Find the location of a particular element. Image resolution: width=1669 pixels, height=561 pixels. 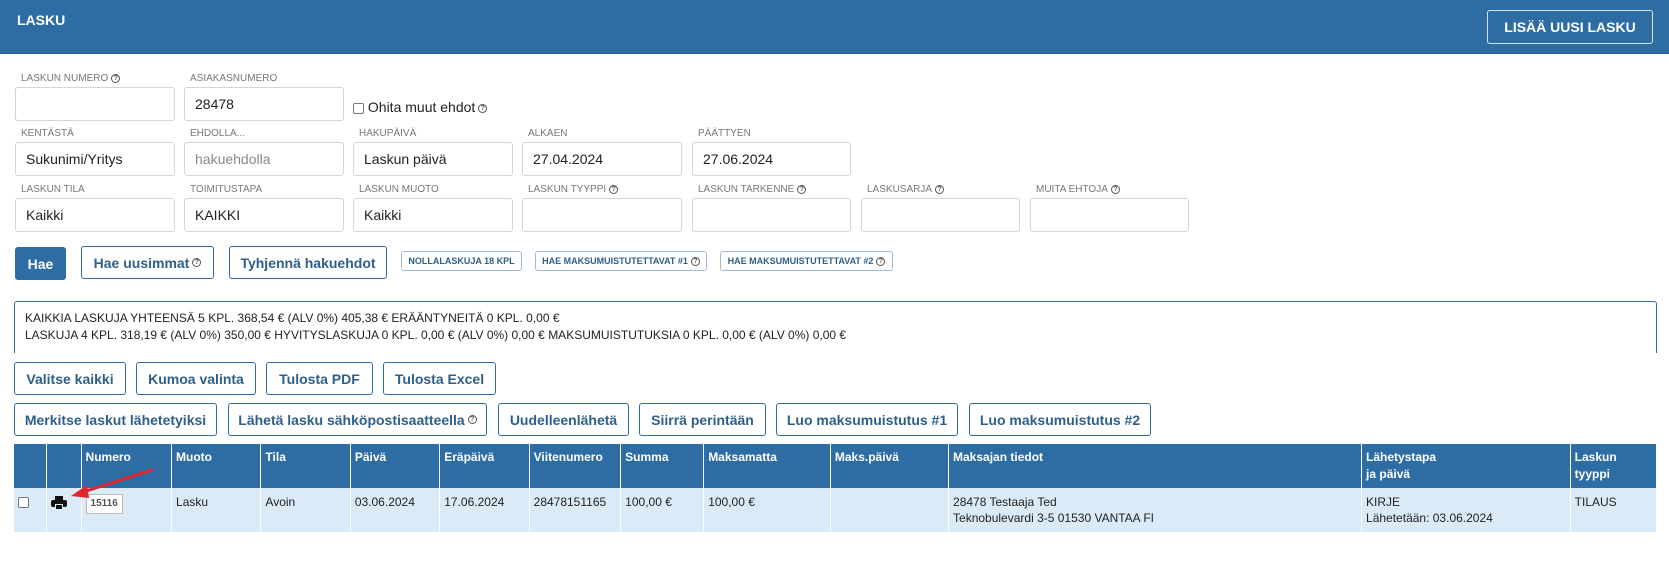

cell-viitenumero: 28478151165 is located at coordinates (575, 510).